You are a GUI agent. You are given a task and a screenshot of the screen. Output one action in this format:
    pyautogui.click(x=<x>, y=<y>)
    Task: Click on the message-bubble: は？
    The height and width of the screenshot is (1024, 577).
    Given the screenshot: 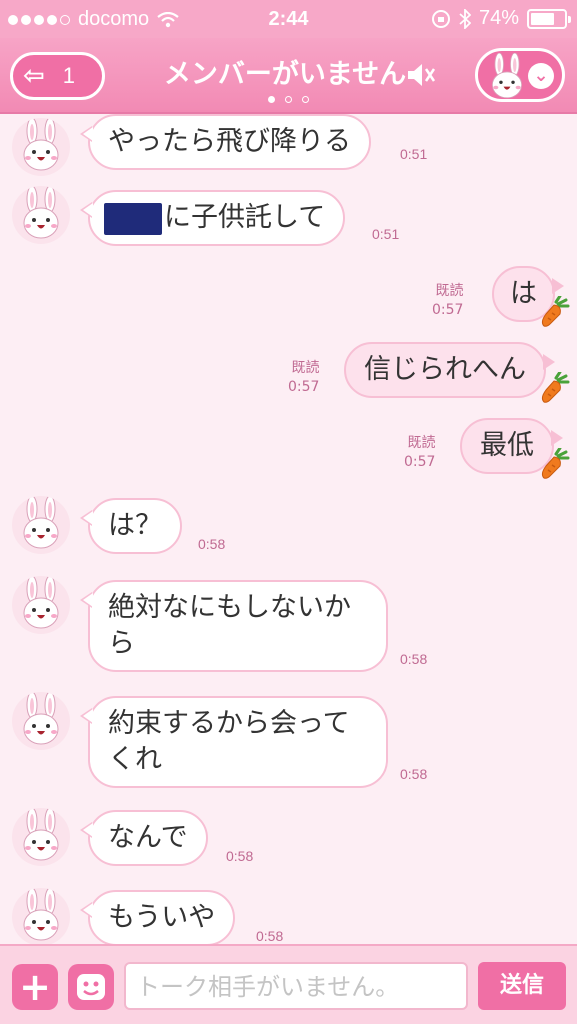 What is the action you would take?
    pyautogui.click(x=131, y=526)
    